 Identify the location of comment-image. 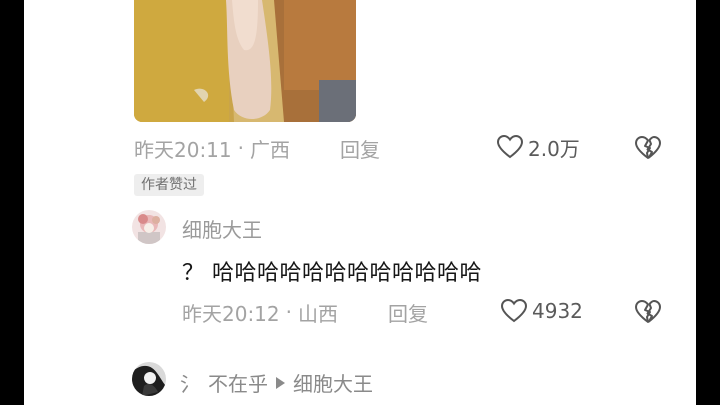
(245, 61).